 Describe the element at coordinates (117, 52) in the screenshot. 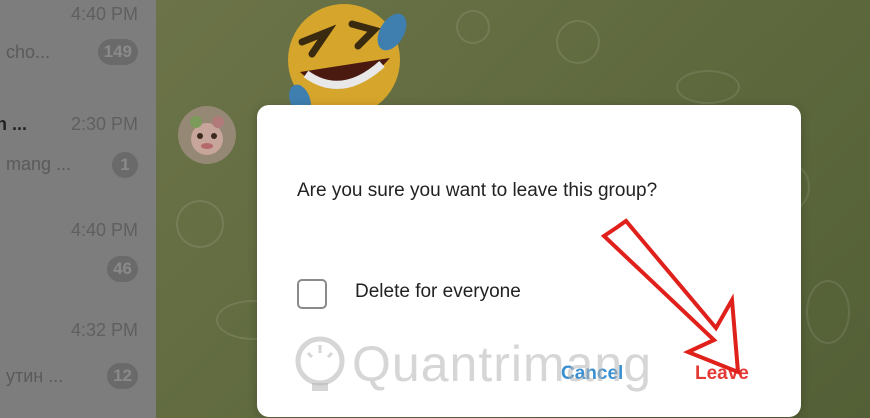

I see `unread-badge: 149` at that location.